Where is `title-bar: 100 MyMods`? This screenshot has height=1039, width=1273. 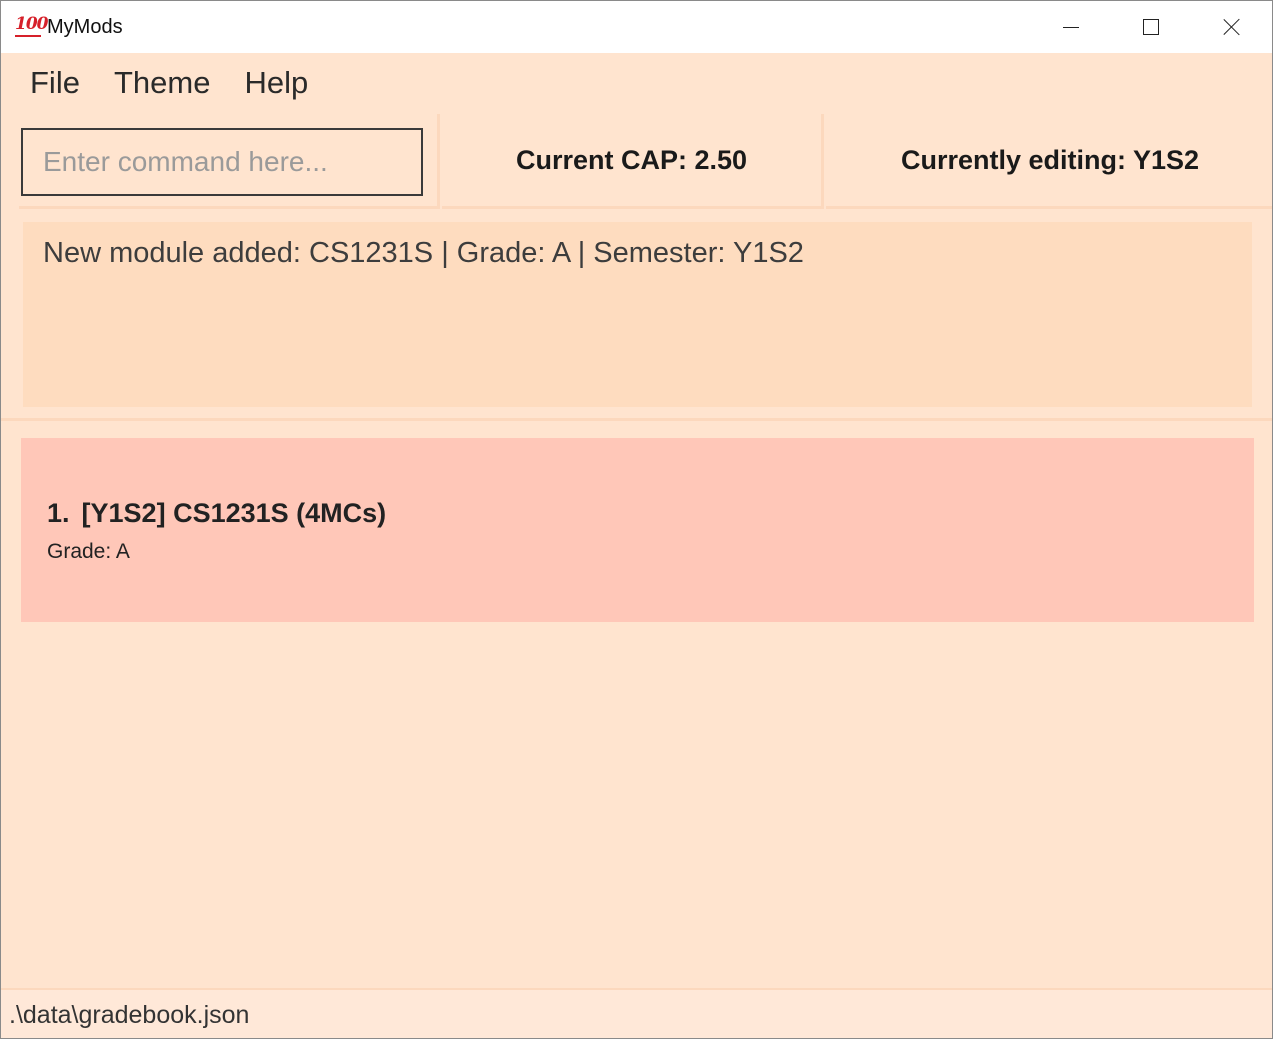
title-bar: 100 MyMods is located at coordinates (636, 27).